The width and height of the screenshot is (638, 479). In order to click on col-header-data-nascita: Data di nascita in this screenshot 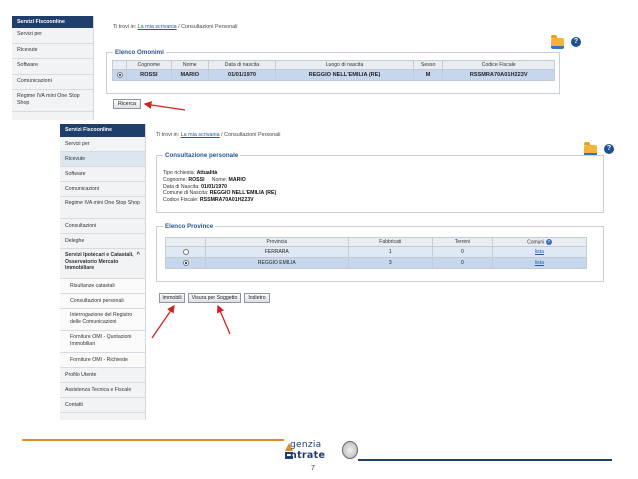, I will do `click(242, 65)`.